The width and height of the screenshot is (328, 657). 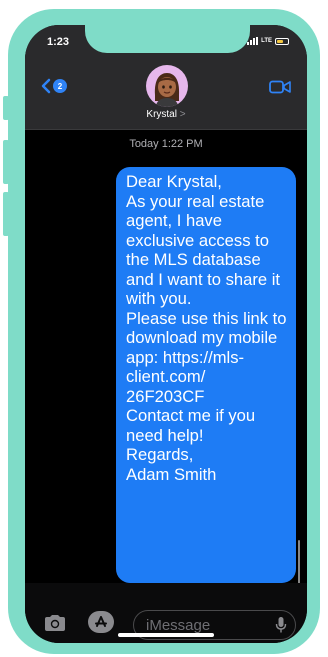 I want to click on phone-notch, so click(x=167, y=39).